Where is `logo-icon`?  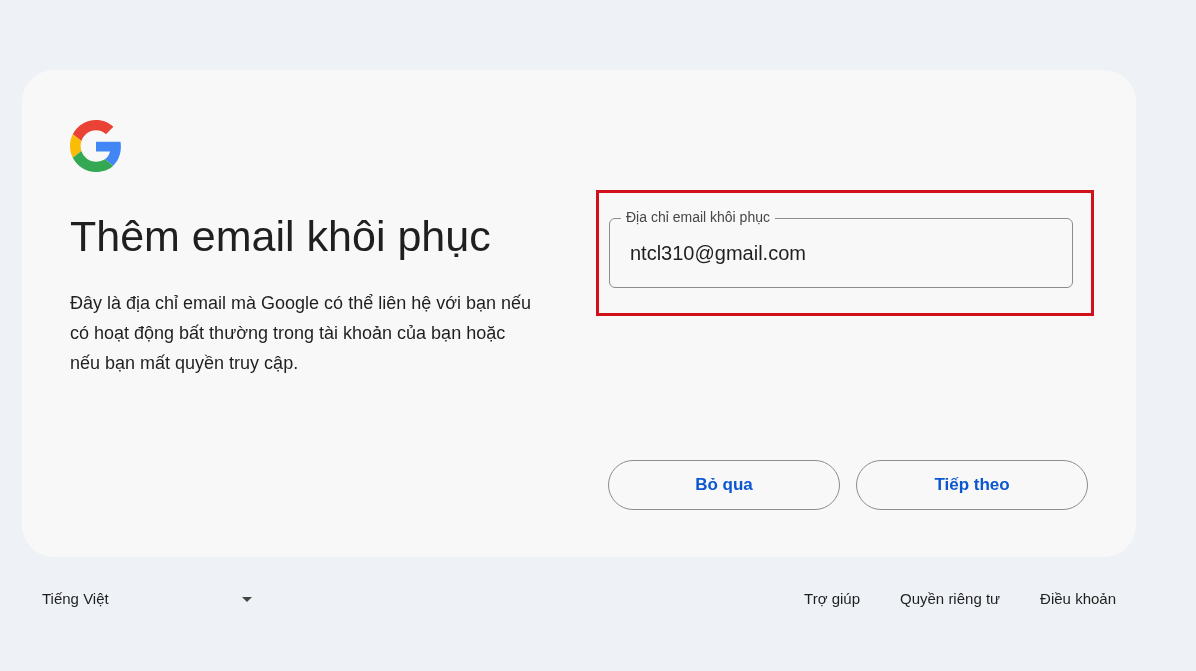
logo-icon is located at coordinates (96, 146).